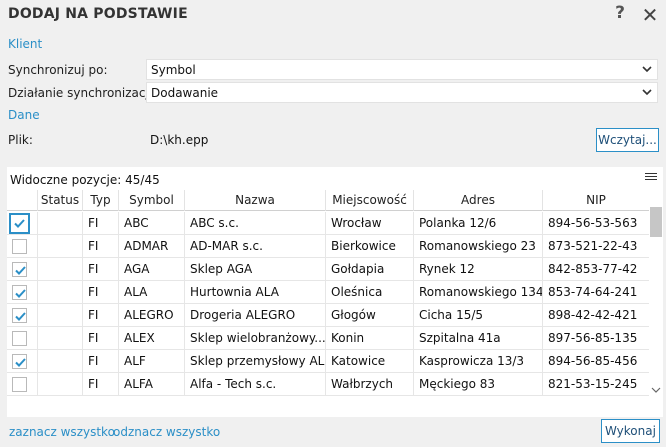 The width and height of the screenshot is (666, 447). I want to click on name-cell: Hurtownia ALA, so click(254, 292).